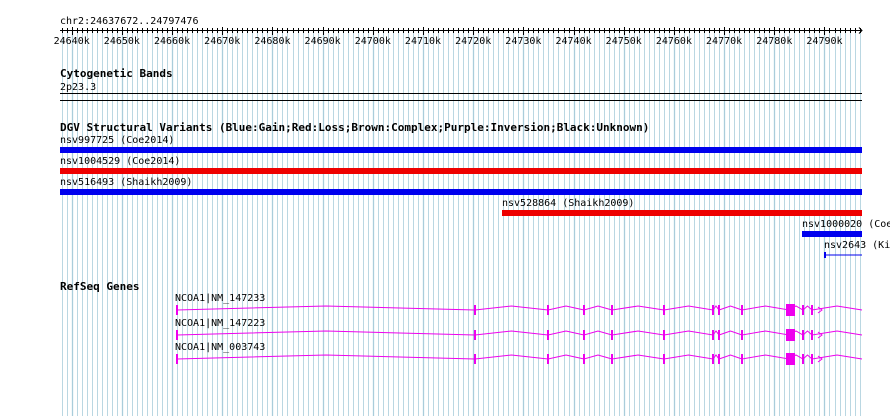 The width and height of the screenshot is (890, 416). Describe the element at coordinates (126, 182) in the screenshot. I see `variant-label-nsv516493: nsv516493 (Shaikh2009)` at that location.